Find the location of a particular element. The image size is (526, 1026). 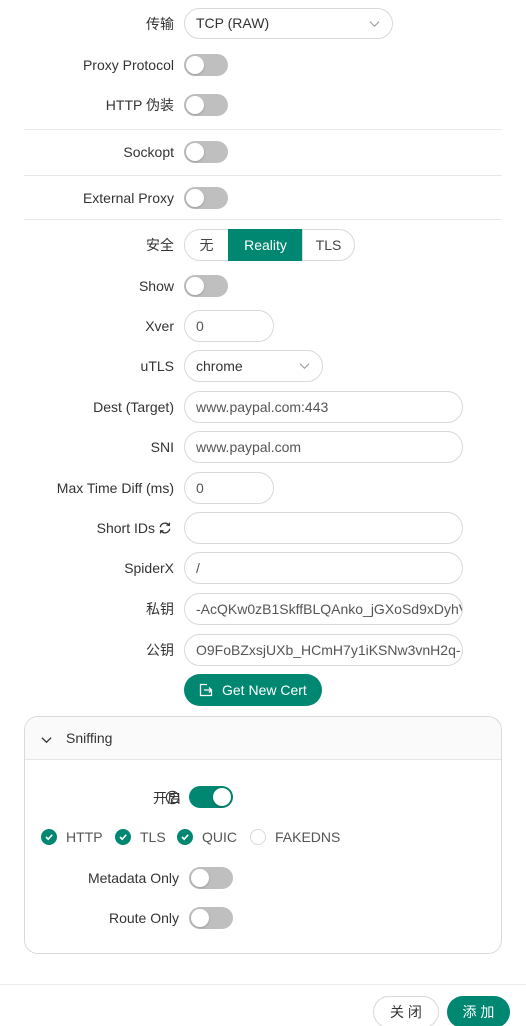

proxy-protocol-switch is located at coordinates (206, 65).